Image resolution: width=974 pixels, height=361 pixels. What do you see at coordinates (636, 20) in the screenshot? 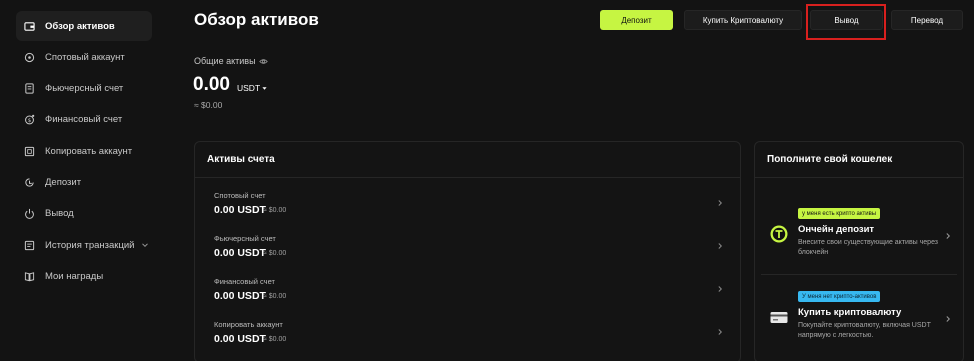
I see `deposit-button: Депозит` at bounding box center [636, 20].